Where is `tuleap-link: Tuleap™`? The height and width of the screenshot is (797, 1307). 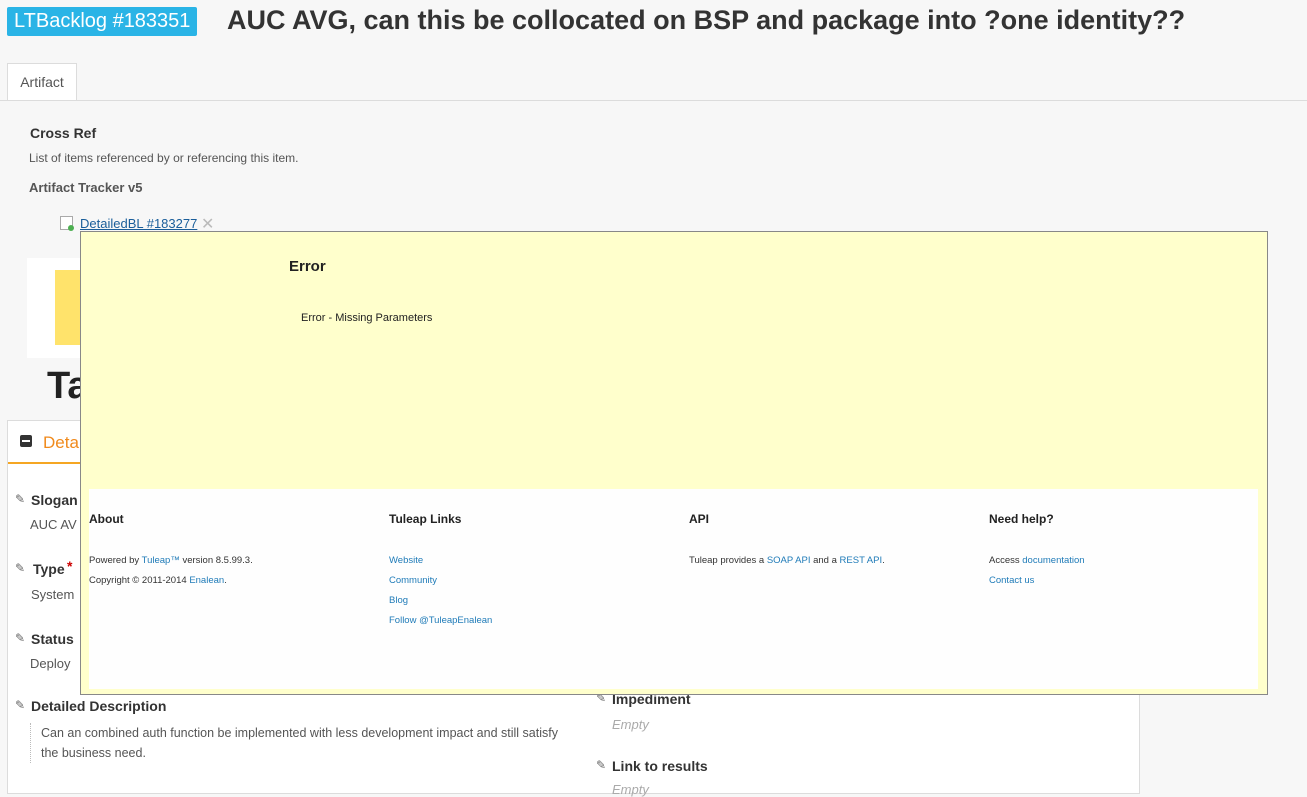 tuleap-link: Tuleap™ is located at coordinates (161, 560).